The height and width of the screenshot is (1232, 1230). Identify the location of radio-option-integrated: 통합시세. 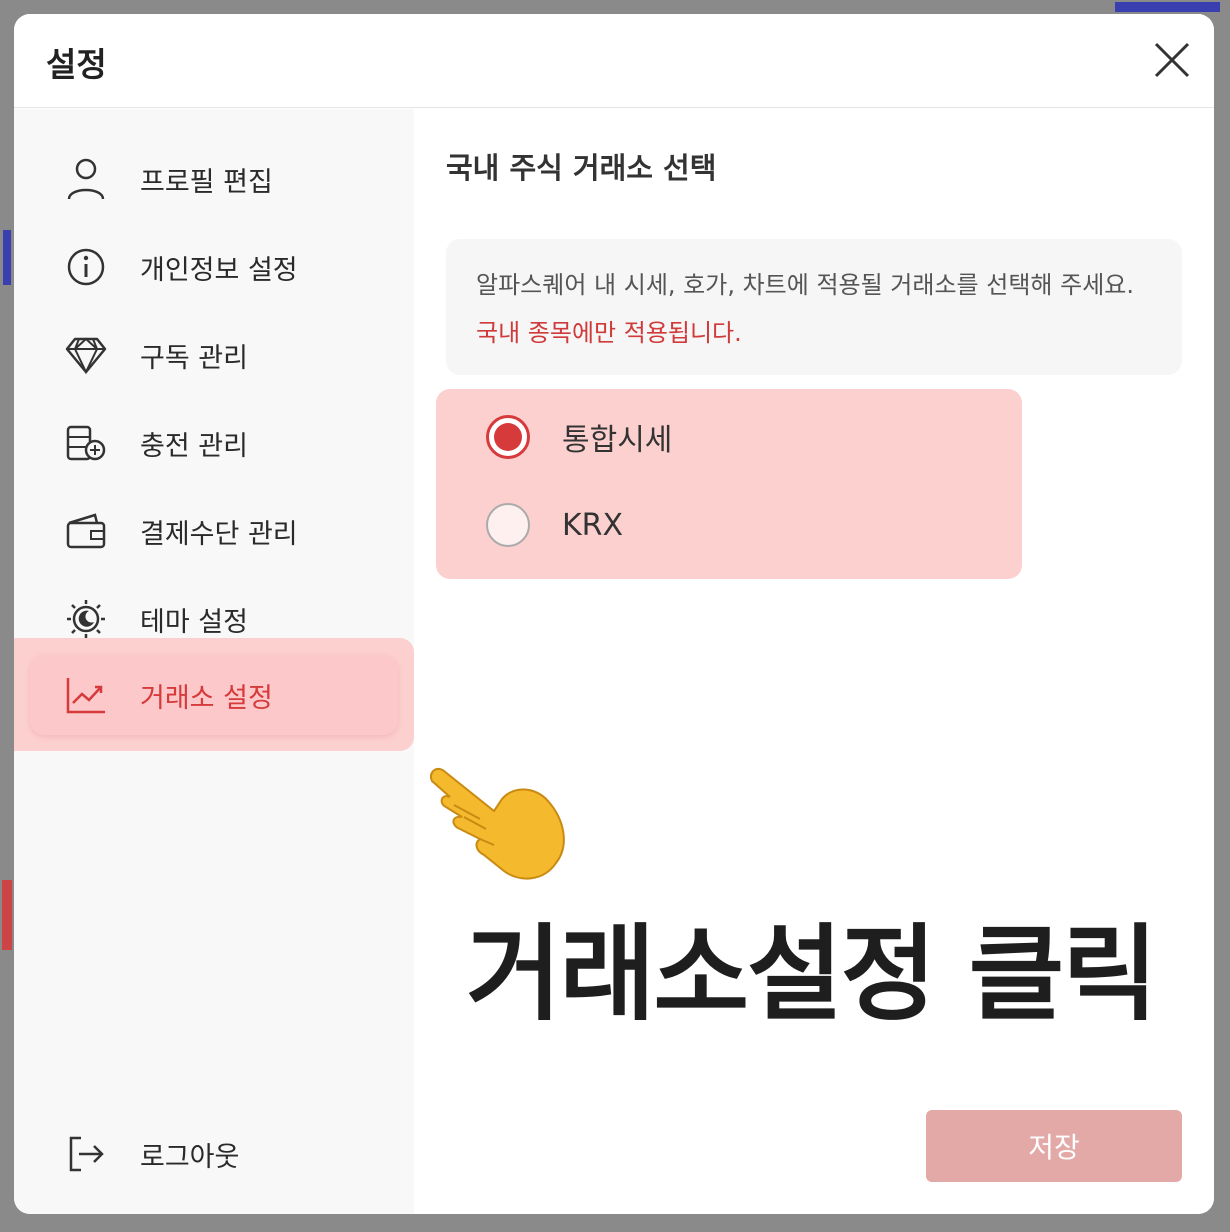
(579, 437).